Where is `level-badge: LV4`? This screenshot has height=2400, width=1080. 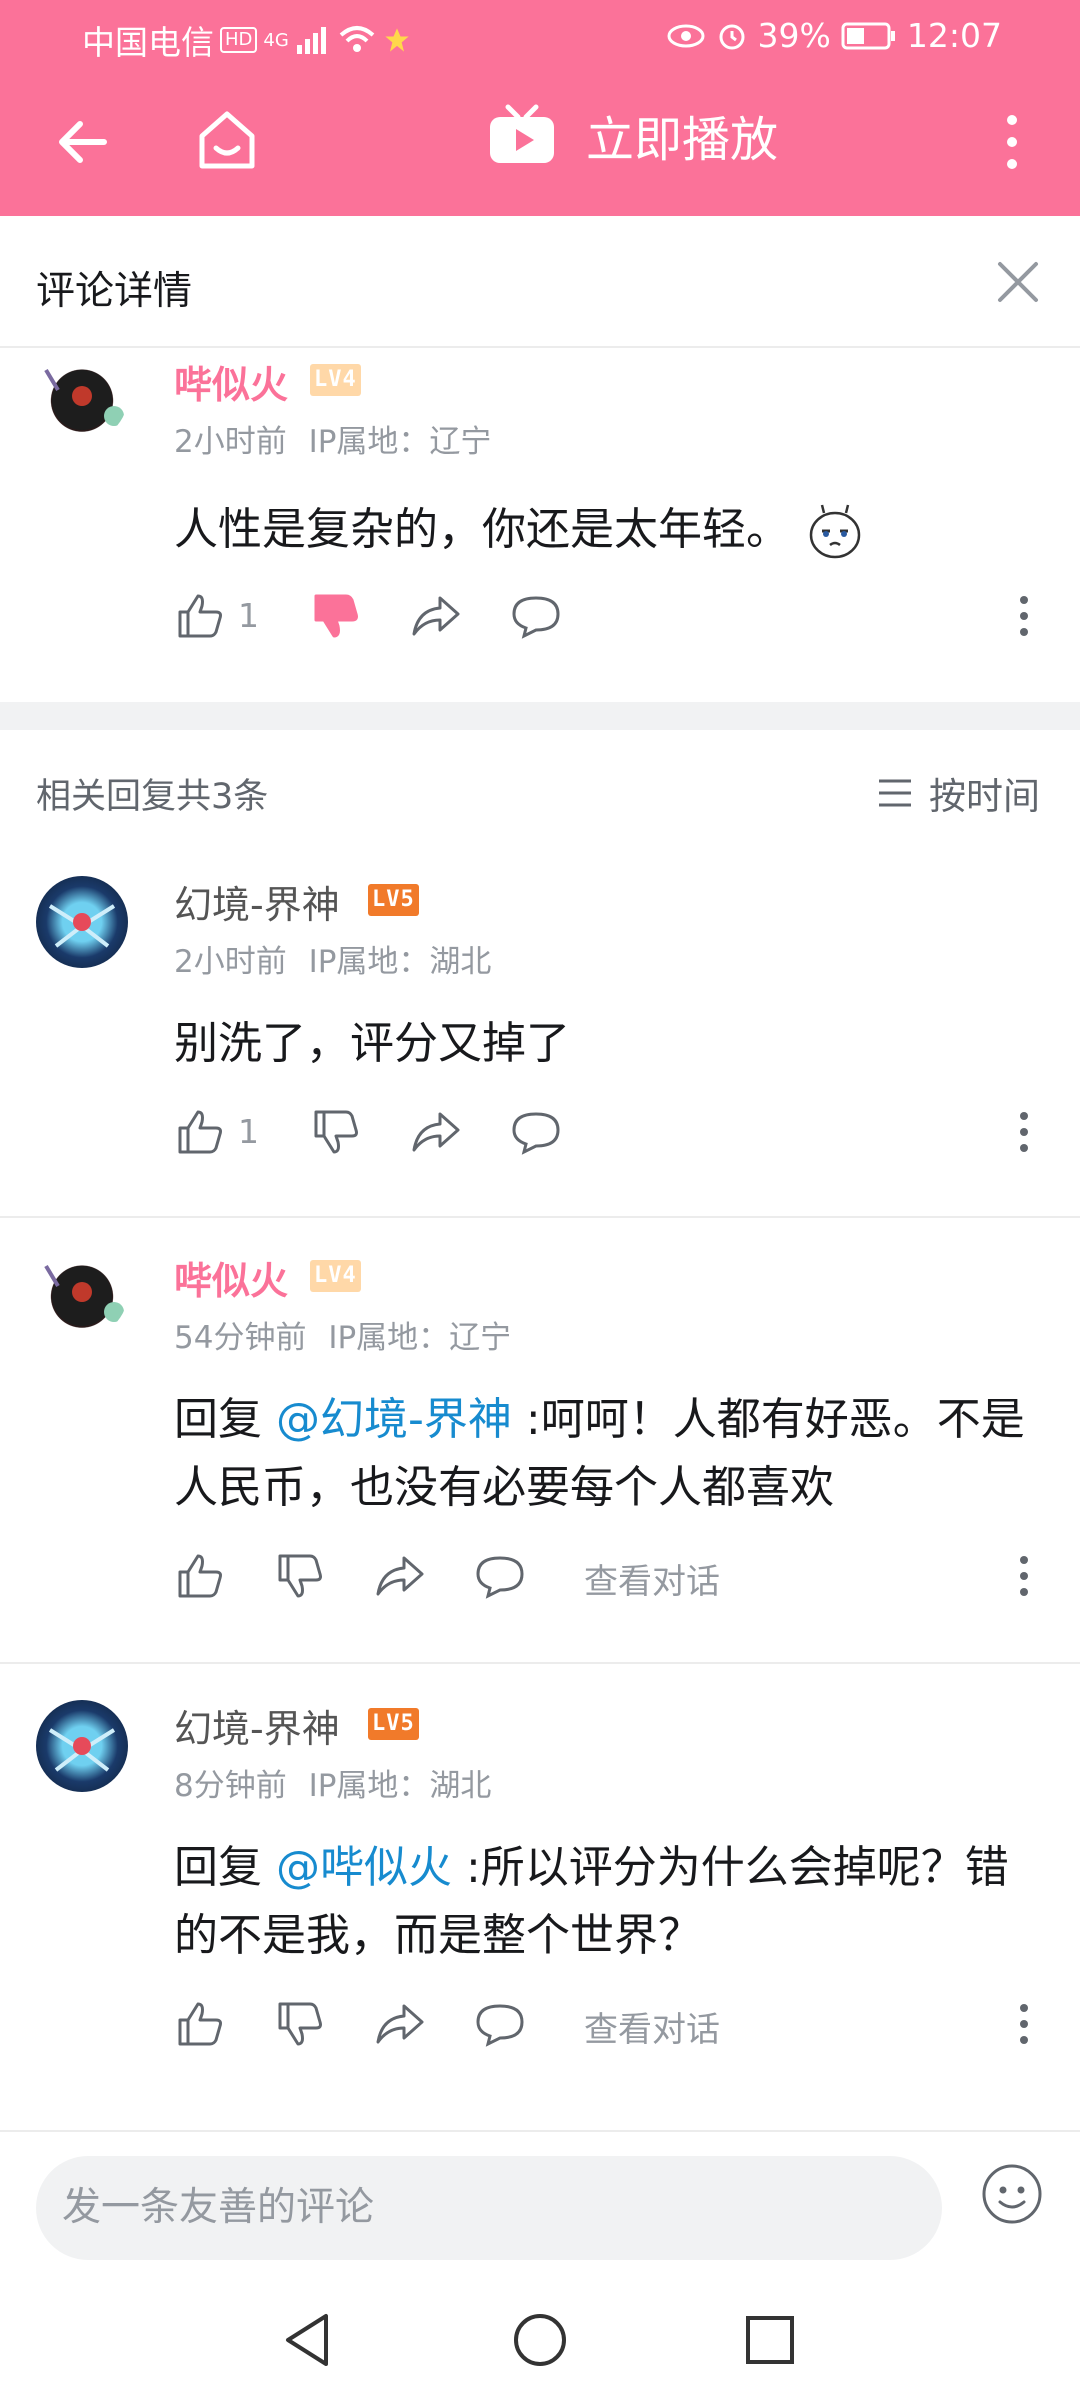
level-badge: LV4 is located at coordinates (335, 380).